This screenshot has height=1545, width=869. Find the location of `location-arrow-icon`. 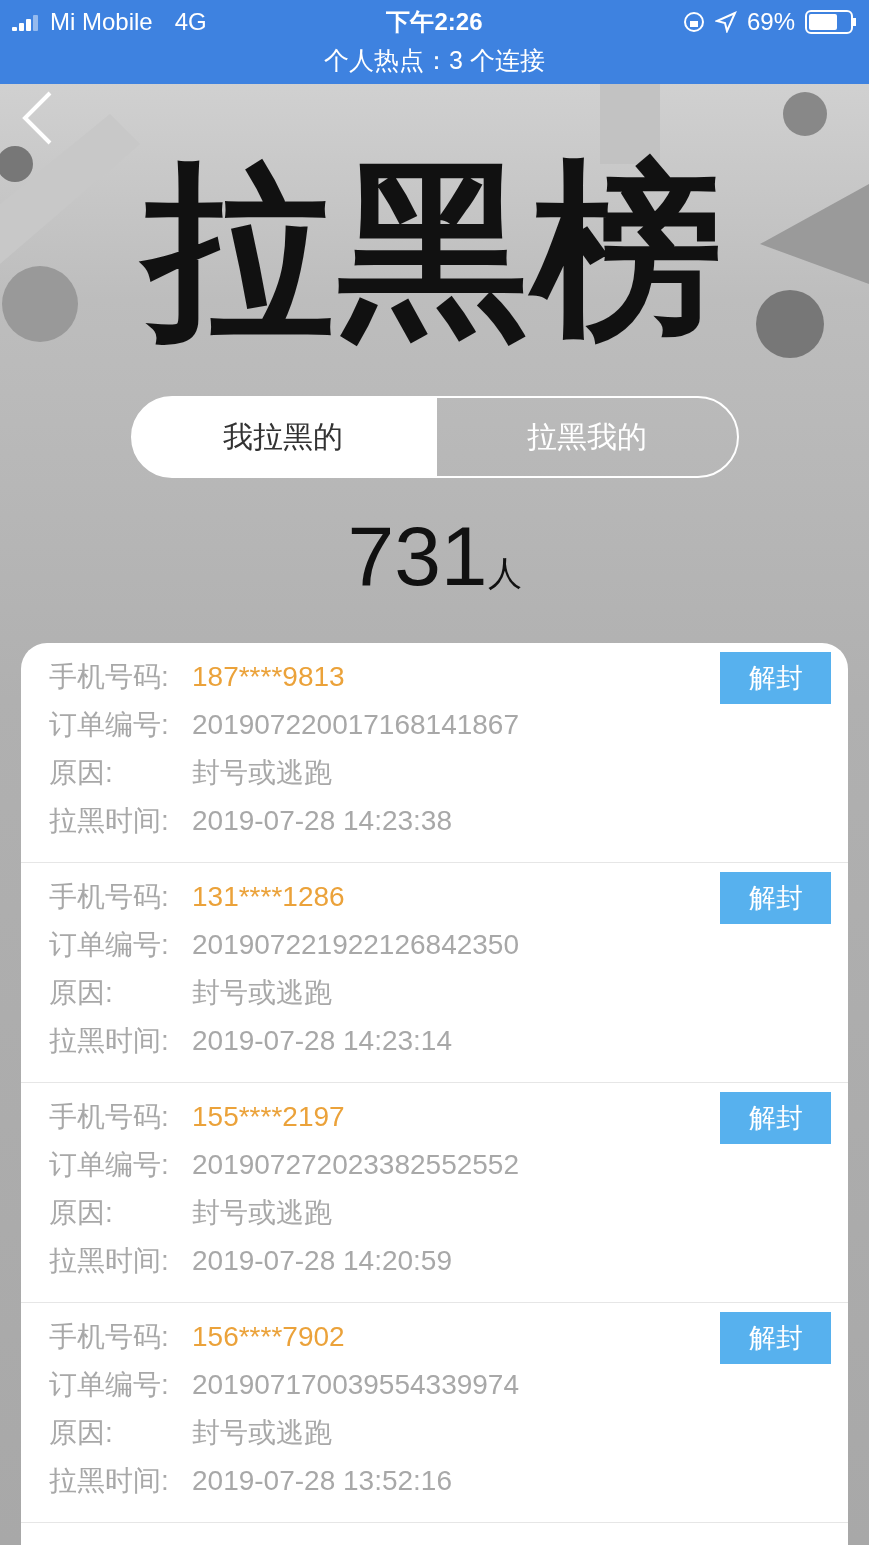

location-arrow-icon is located at coordinates (725, 22).